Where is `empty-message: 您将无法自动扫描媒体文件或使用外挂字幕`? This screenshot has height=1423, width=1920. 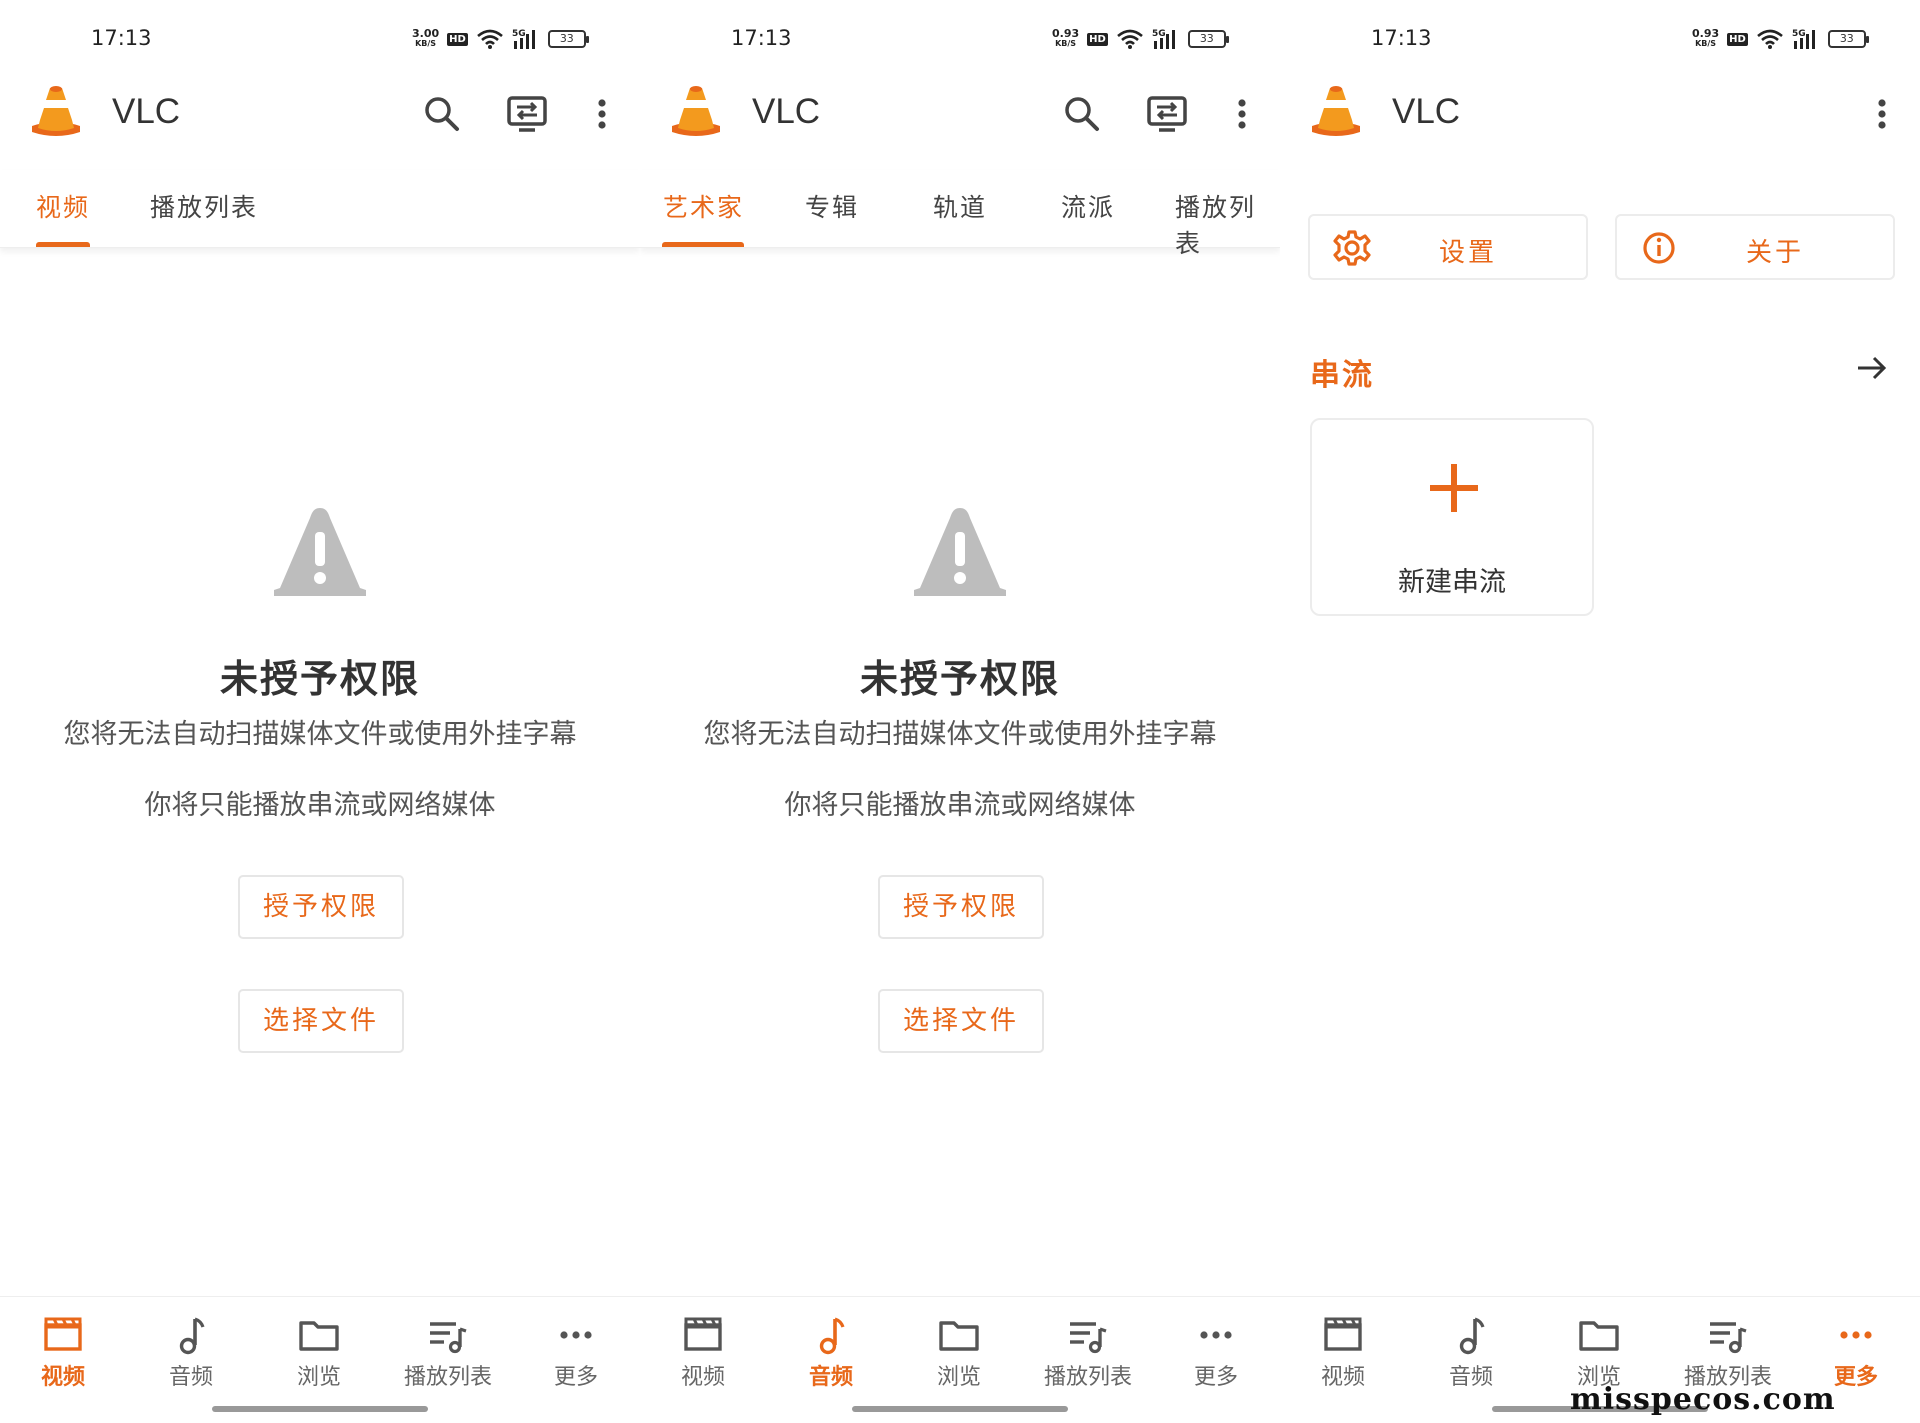 empty-message: 您将无法自动扫描媒体文件或使用外挂字幕 is located at coordinates (960, 734).